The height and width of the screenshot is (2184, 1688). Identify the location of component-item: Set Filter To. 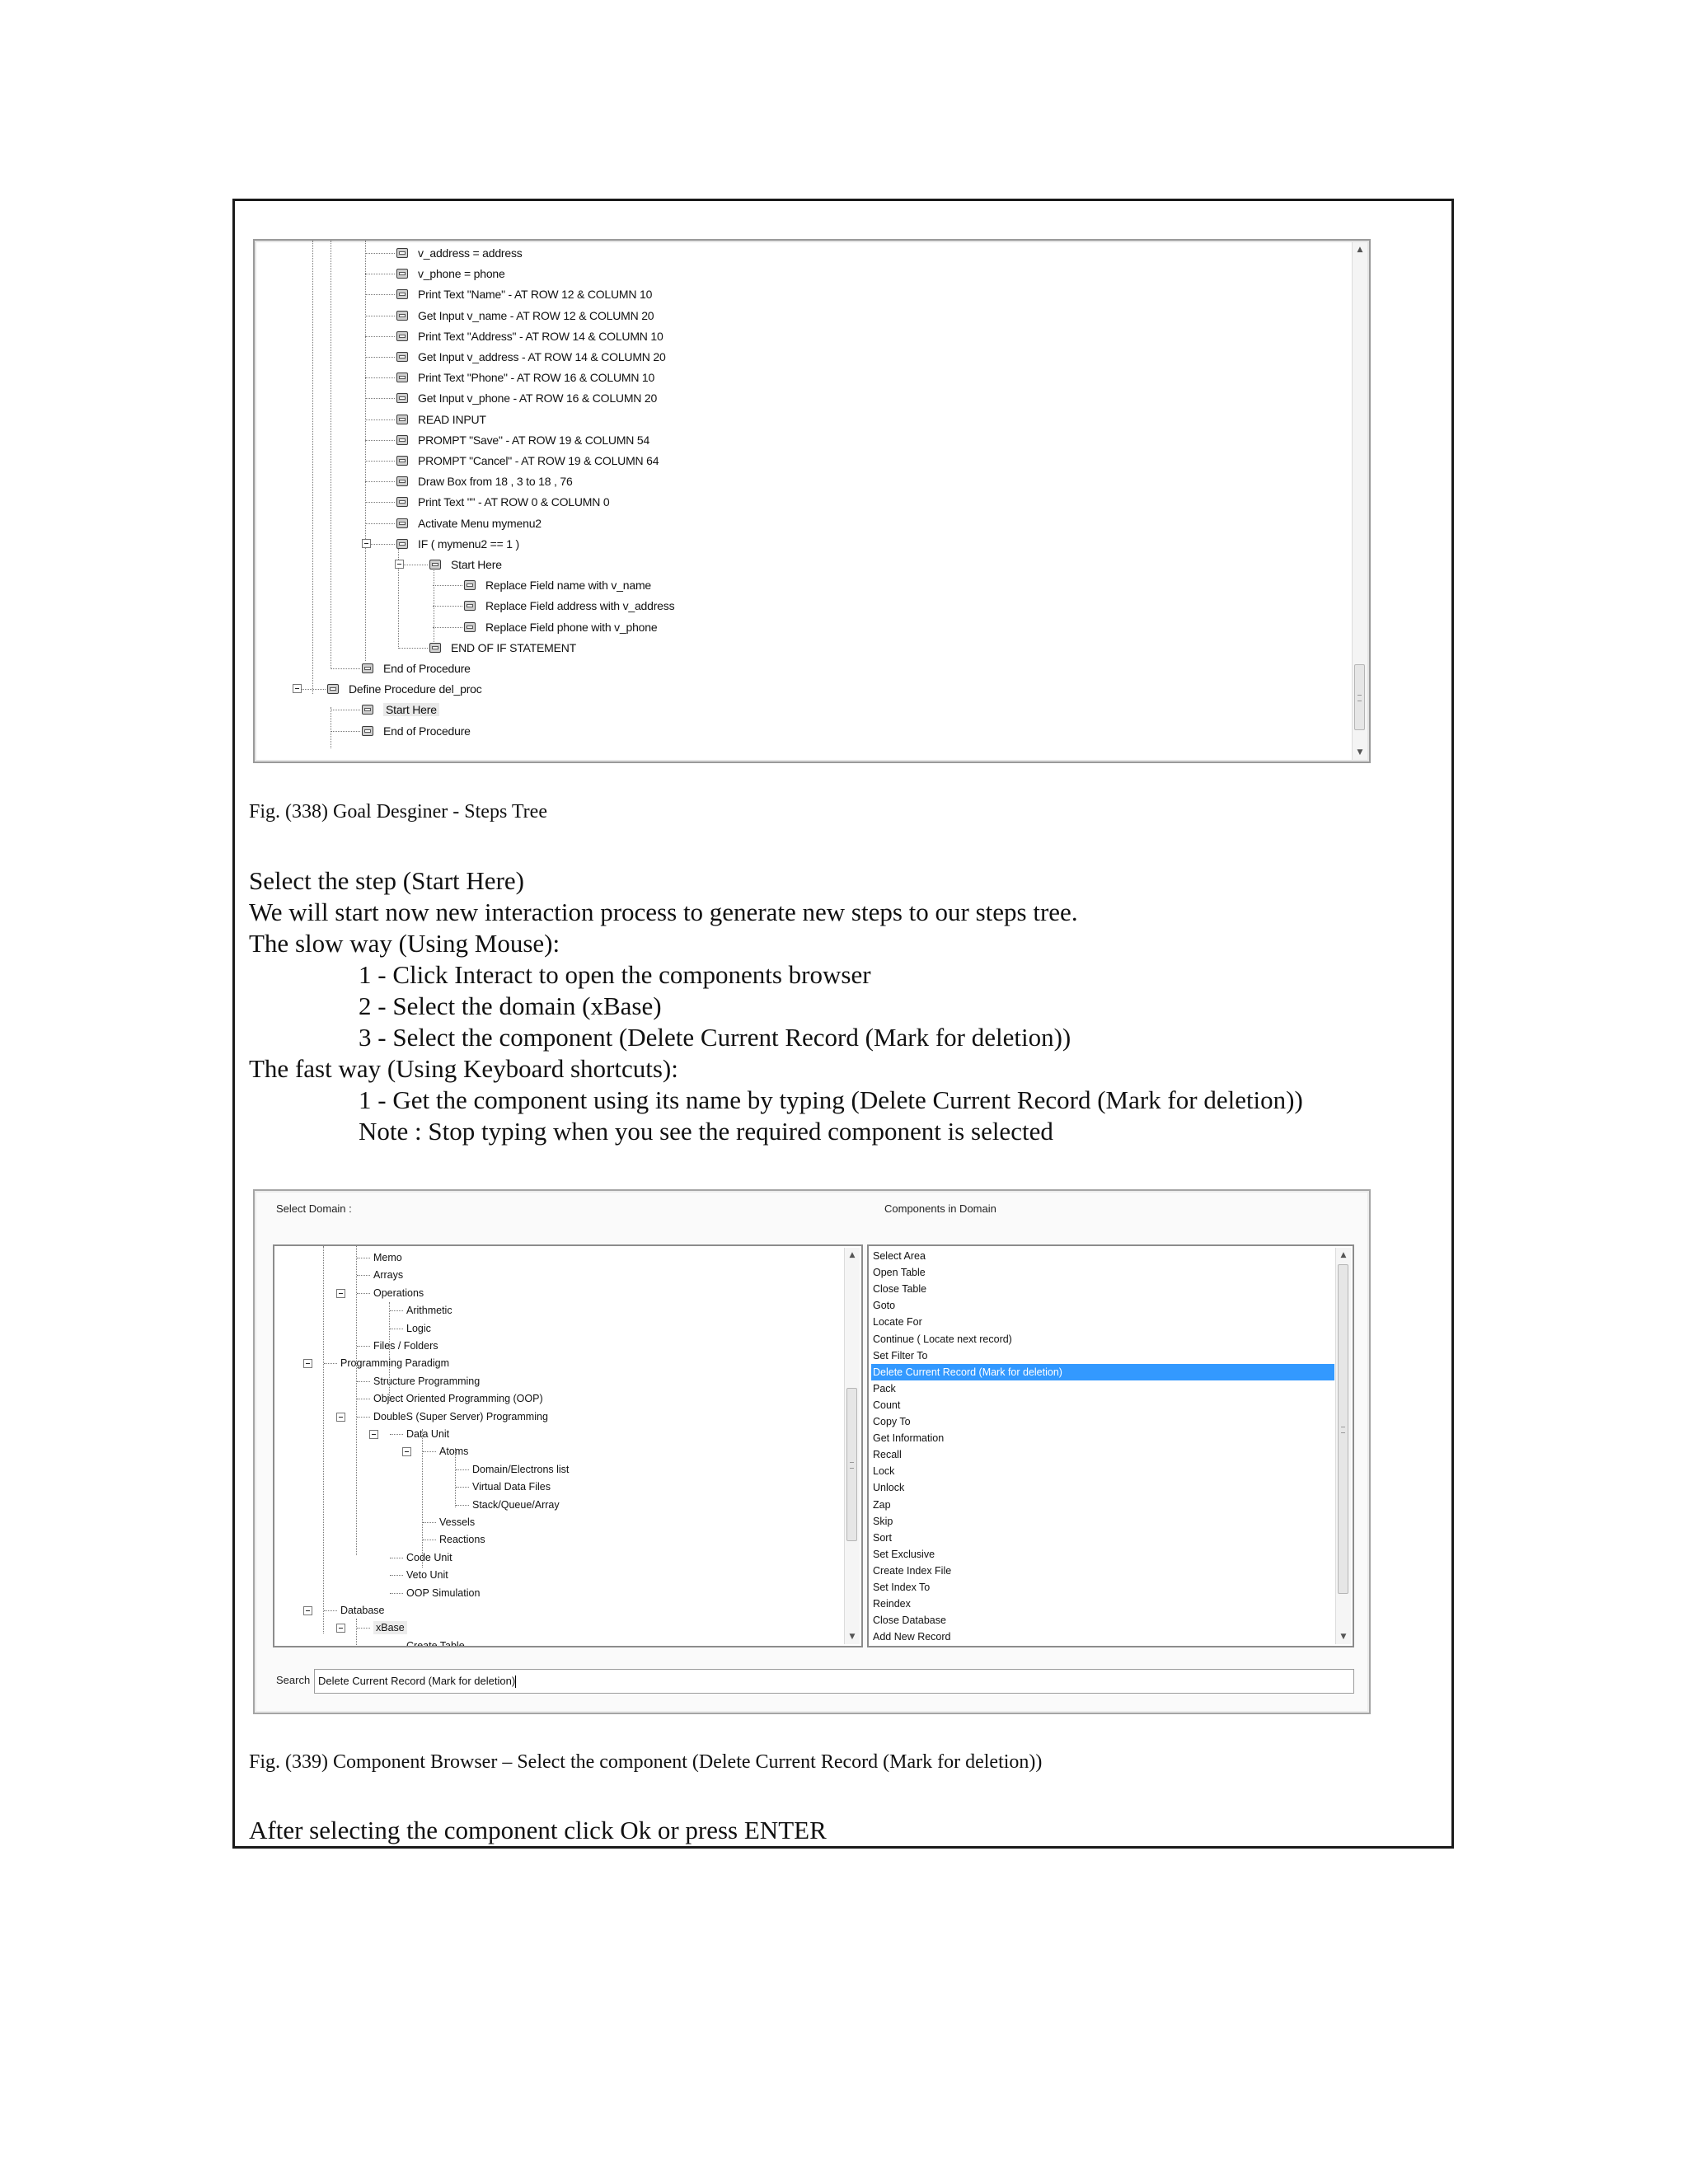
(1102, 1355).